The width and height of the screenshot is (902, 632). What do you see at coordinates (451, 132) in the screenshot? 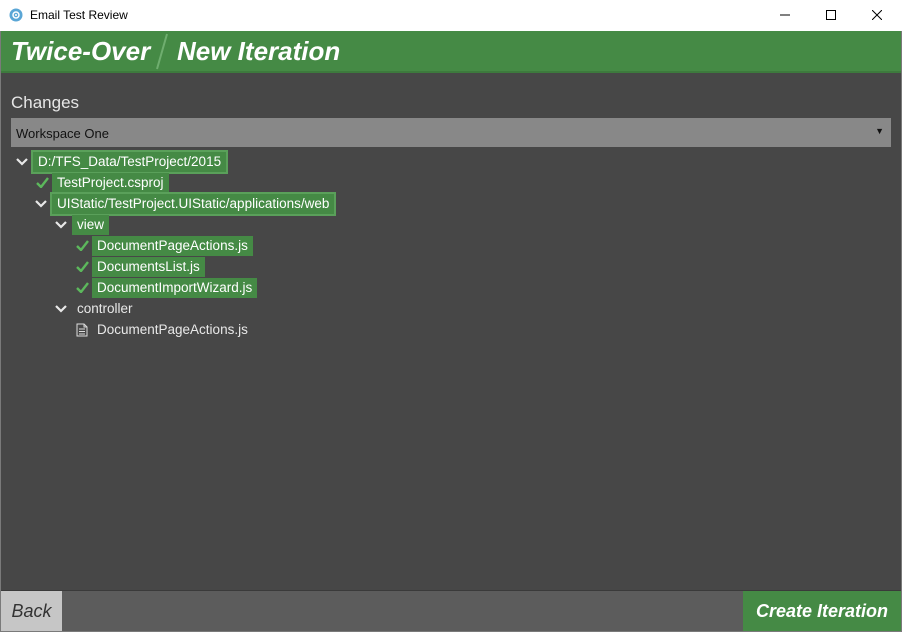
I see `workspace-select: Workspace One ▼` at bounding box center [451, 132].